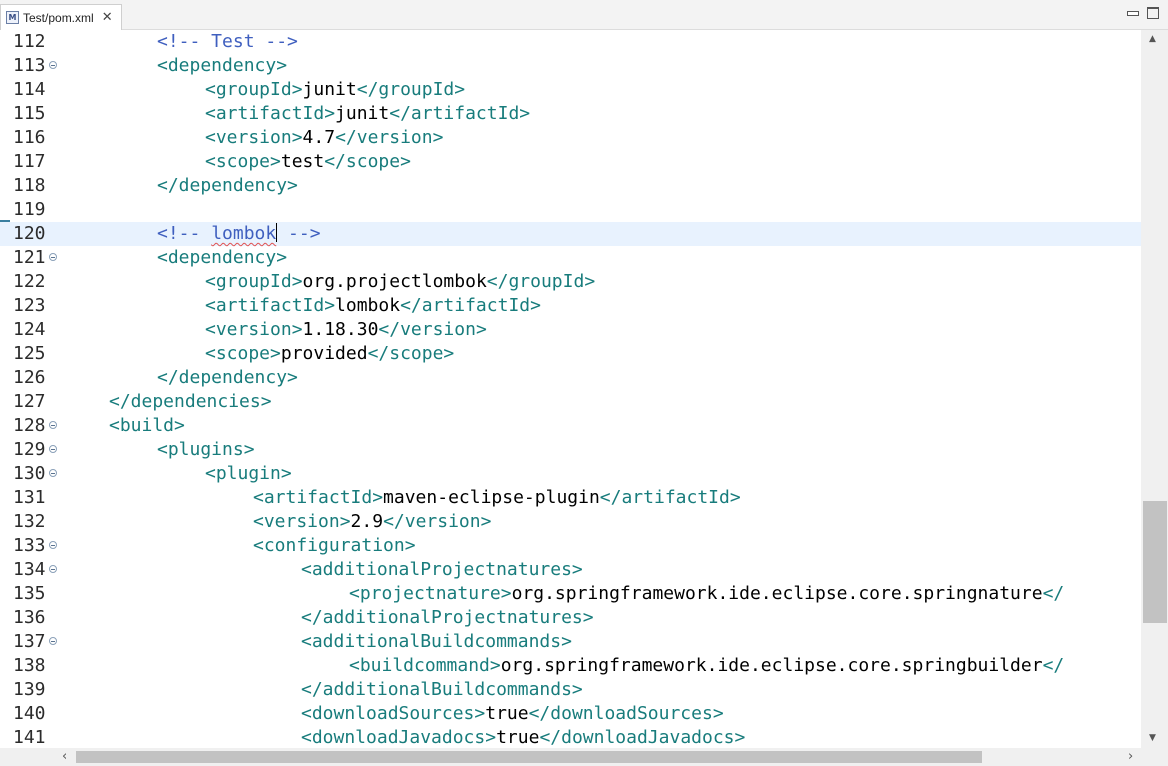 The width and height of the screenshot is (1168, 766). Describe the element at coordinates (1152, 738) in the screenshot. I see `scroll-down-icon: ▼` at that location.